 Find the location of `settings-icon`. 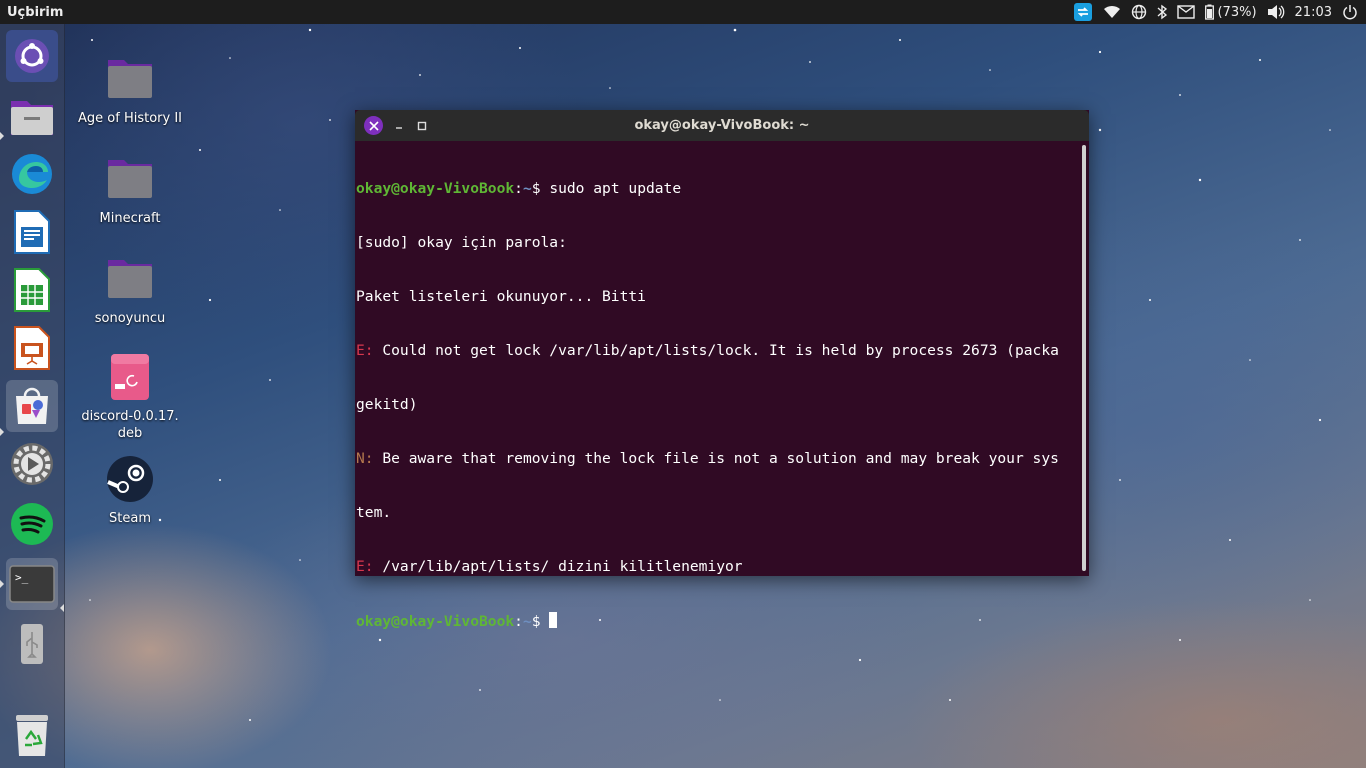

settings-icon is located at coordinates (32, 464).